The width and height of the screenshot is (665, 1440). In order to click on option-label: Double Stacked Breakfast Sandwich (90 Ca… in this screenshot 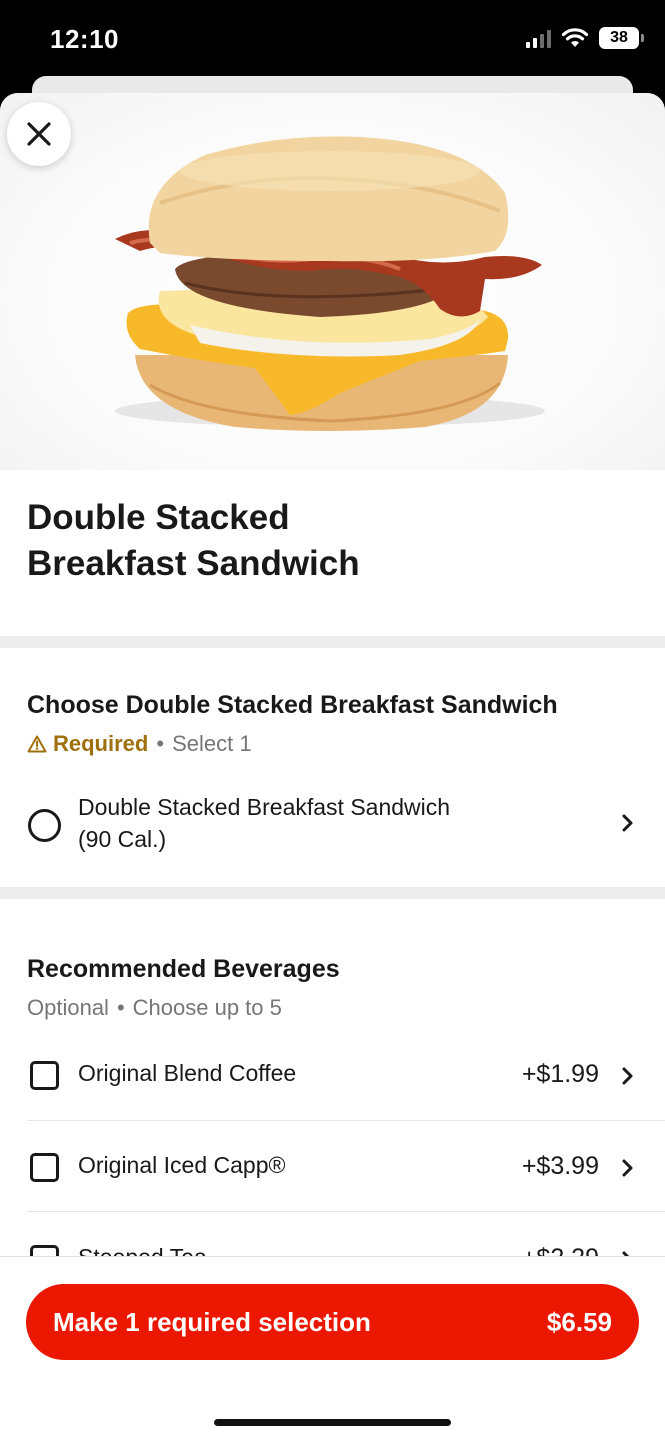, I will do `click(264, 823)`.